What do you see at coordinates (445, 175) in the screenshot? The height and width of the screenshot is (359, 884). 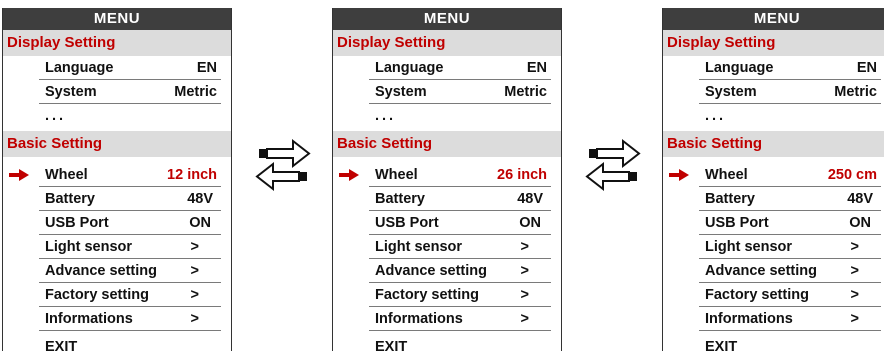 I see `menu-item-wheel: Wheel 26 inch` at bounding box center [445, 175].